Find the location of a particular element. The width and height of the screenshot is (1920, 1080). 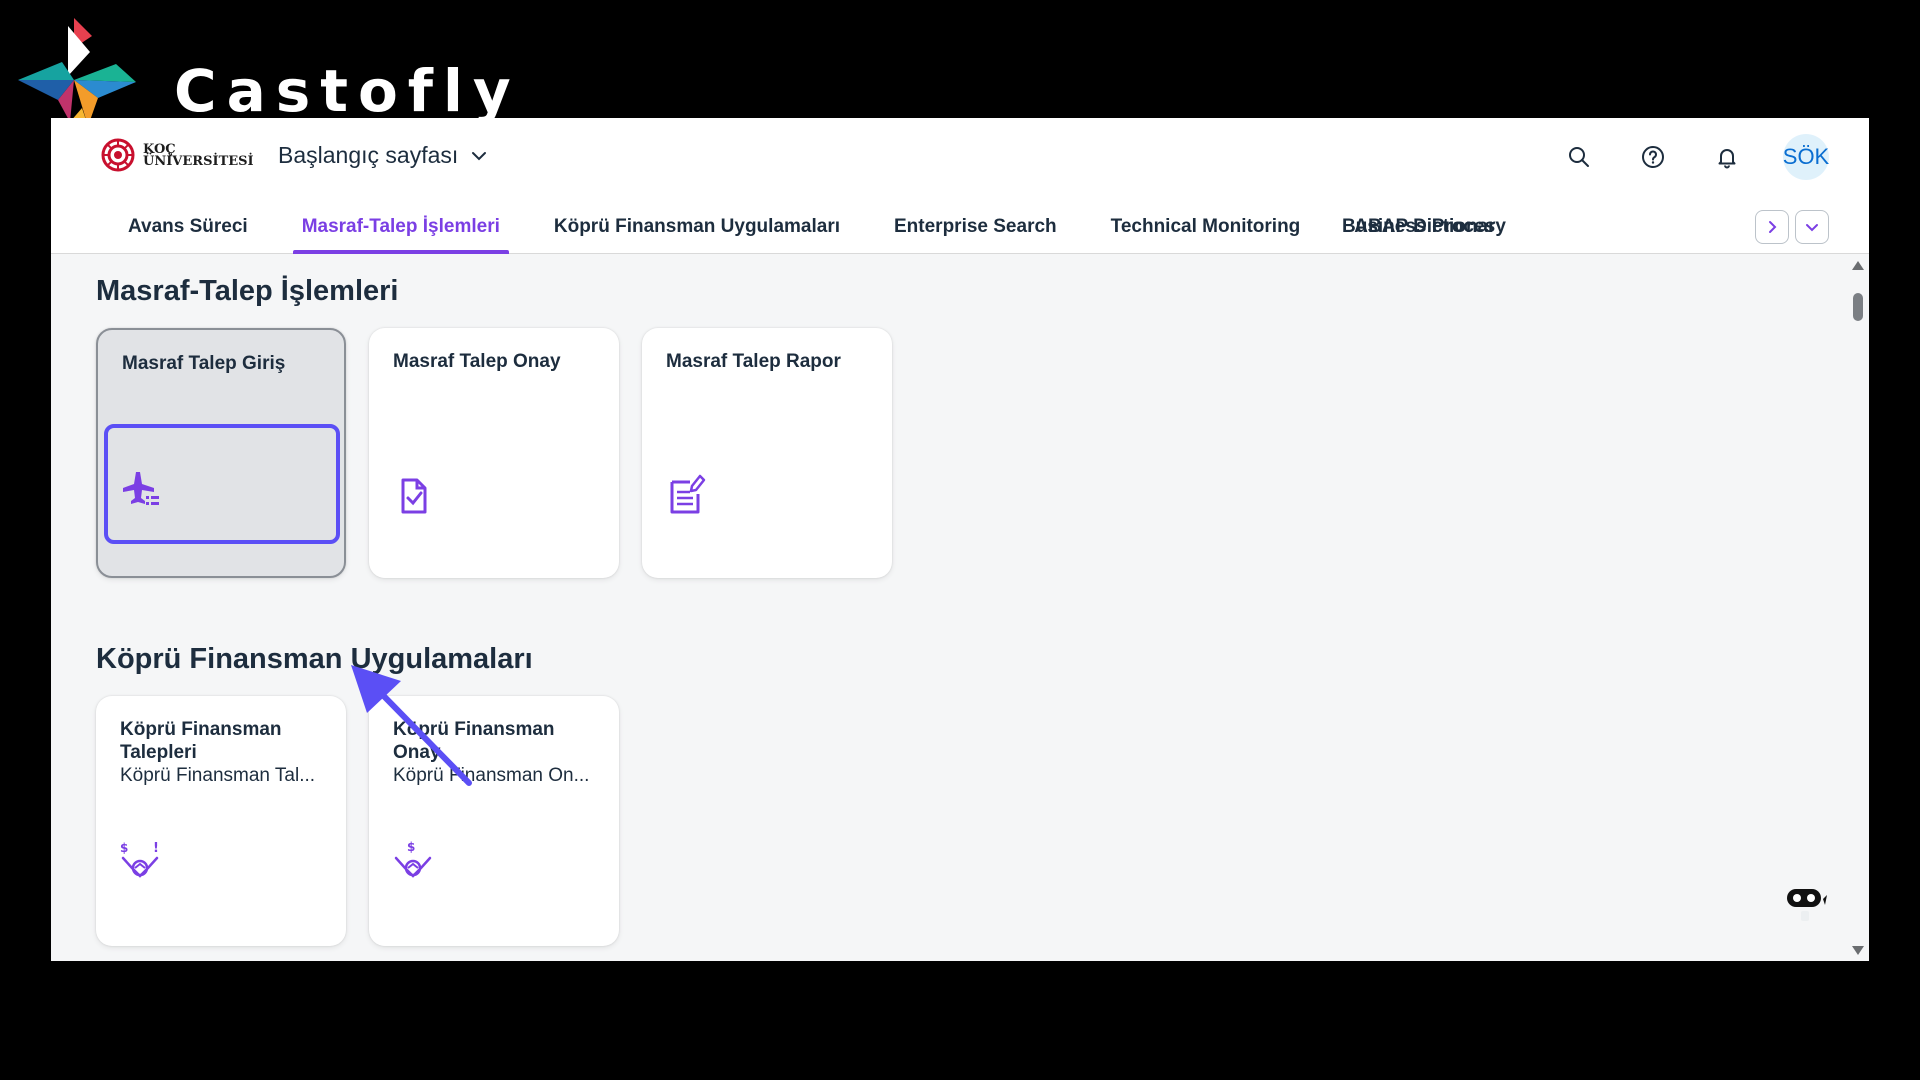

tile-masraf-talep-giris: Masraf Talep Giriş is located at coordinates (221, 453).